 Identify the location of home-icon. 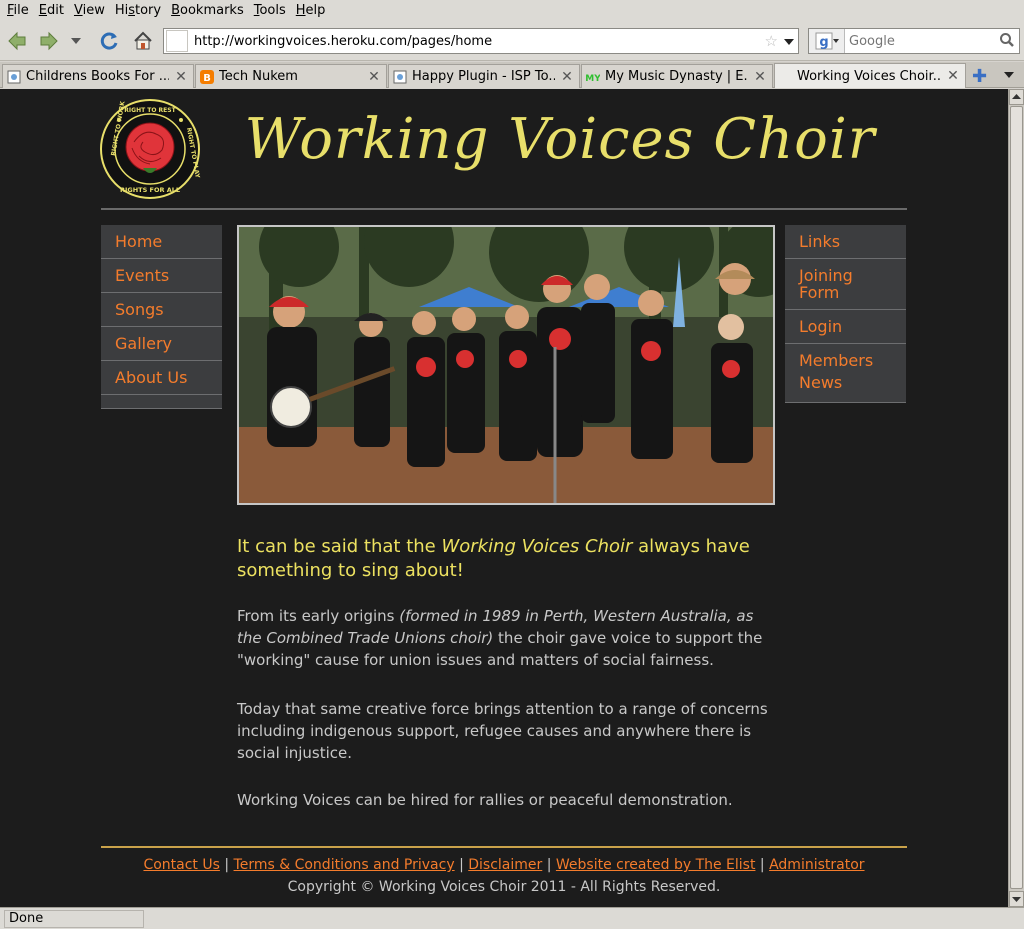
(143, 40).